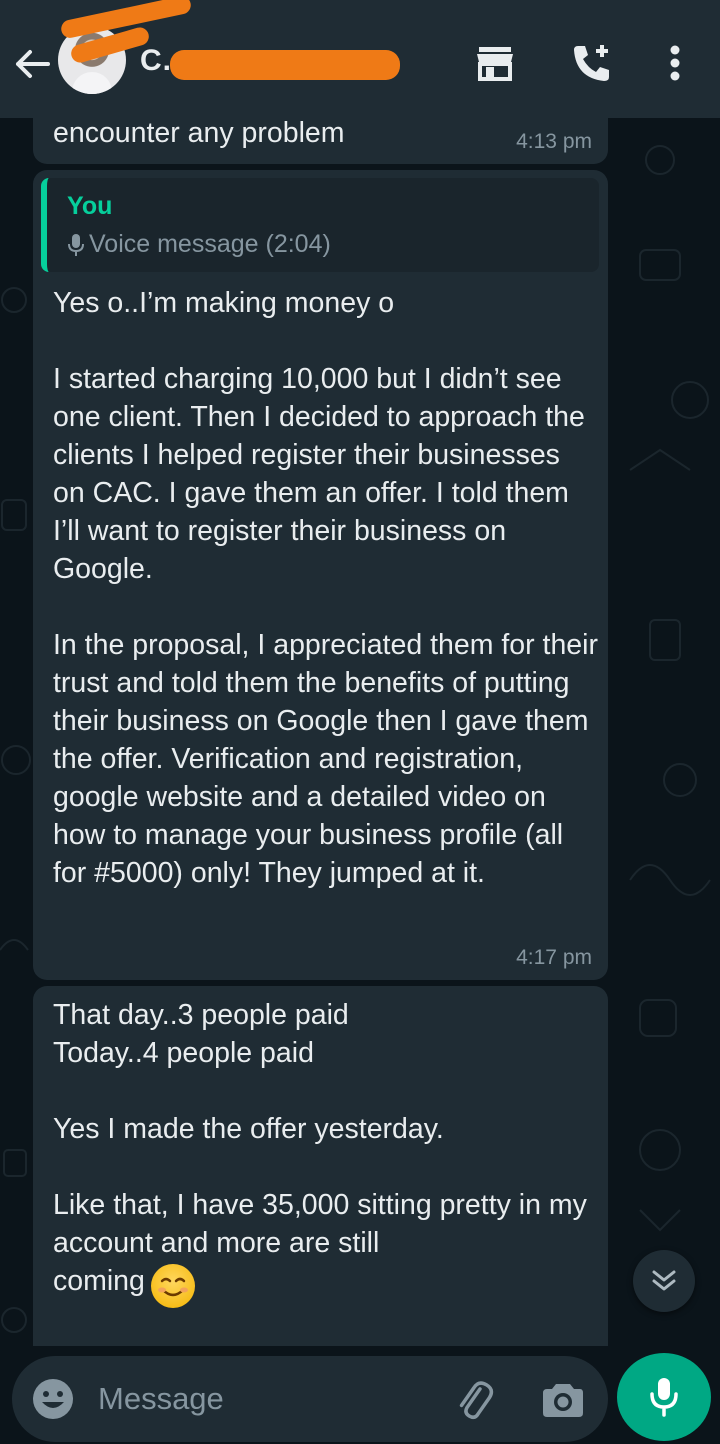  I want to click on emoji-icon, so click(53, 1399).